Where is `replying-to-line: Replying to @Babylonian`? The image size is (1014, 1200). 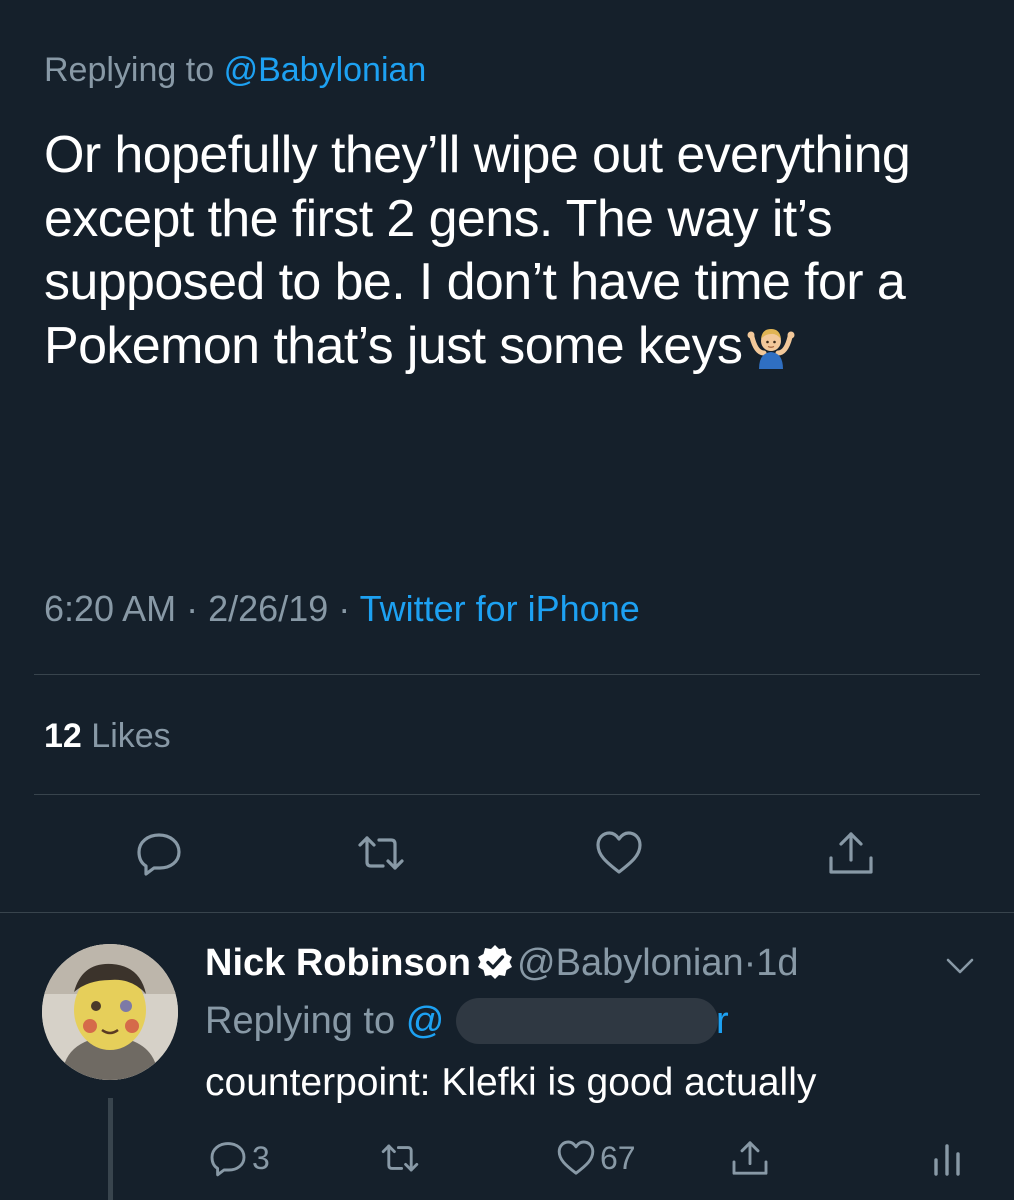
replying-to-line: Replying to @Babylonian is located at coordinates (235, 70).